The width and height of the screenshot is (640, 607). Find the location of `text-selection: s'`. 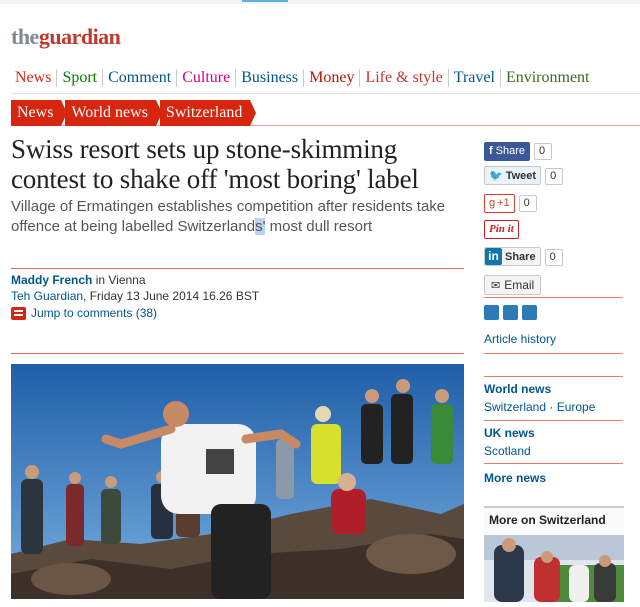

text-selection: s' is located at coordinates (260, 226).